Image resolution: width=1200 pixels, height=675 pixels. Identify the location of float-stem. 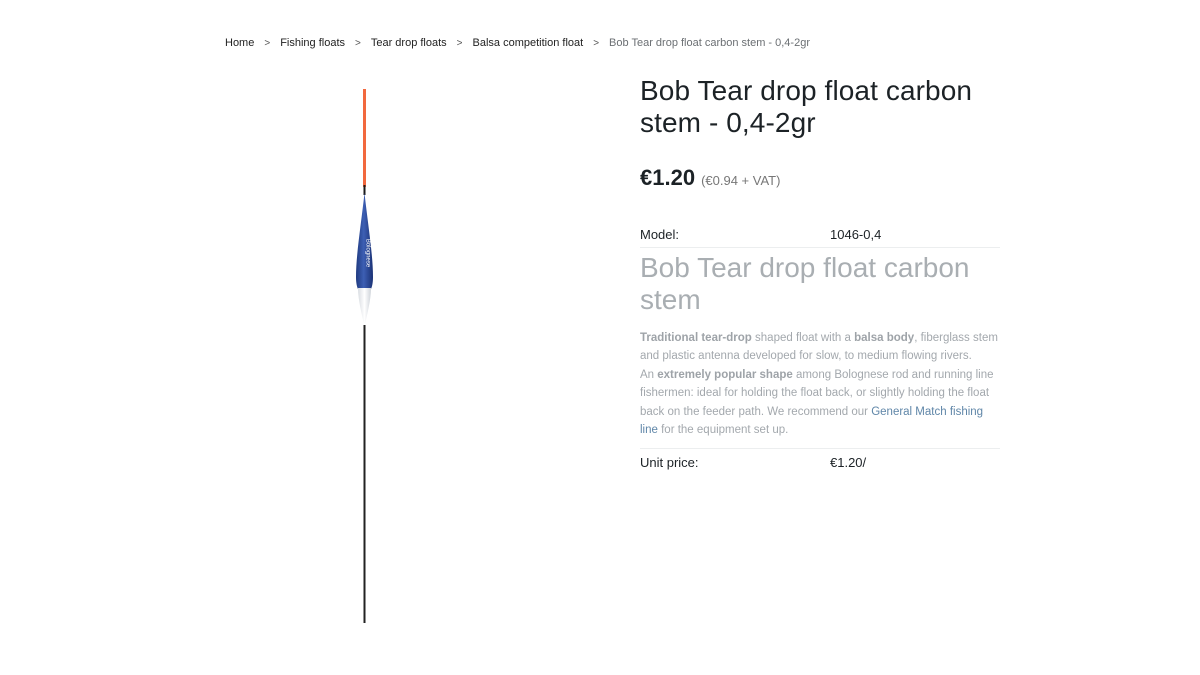
(364, 474).